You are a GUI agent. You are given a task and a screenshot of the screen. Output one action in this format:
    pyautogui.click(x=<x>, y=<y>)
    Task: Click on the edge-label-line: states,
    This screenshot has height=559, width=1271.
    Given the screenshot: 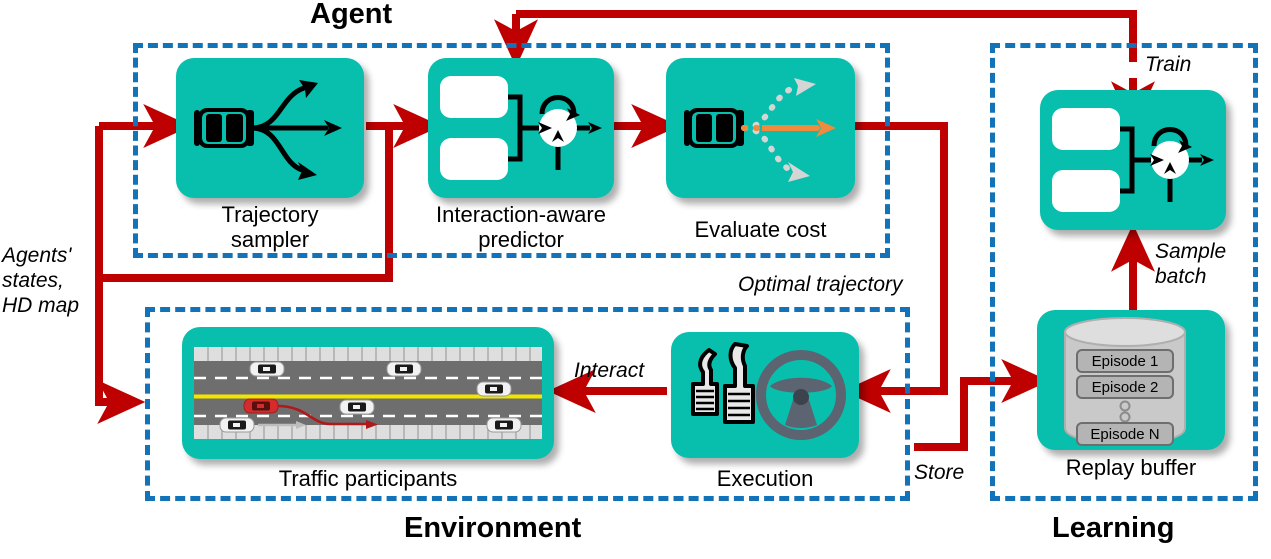 What is the action you would take?
    pyautogui.click(x=33, y=280)
    